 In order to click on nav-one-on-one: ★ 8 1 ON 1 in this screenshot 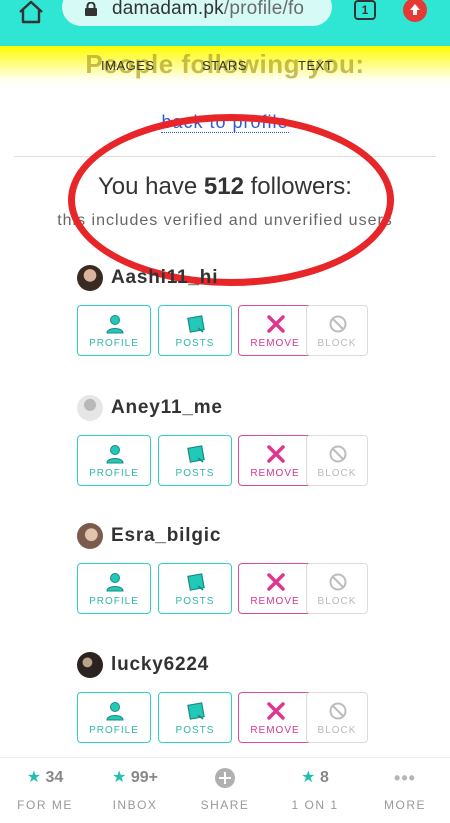, I will do `click(315, 789)`.